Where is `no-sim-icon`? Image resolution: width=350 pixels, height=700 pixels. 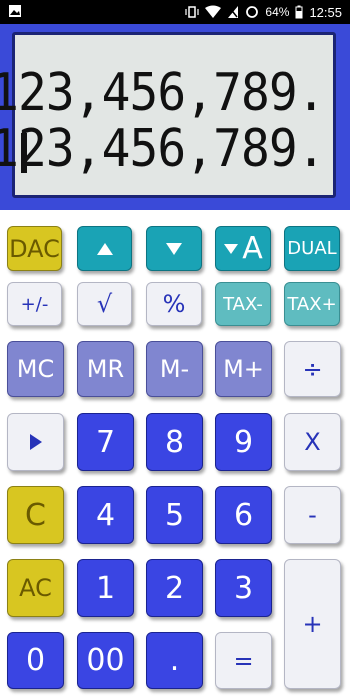
no-sim-icon is located at coordinates (233, 12).